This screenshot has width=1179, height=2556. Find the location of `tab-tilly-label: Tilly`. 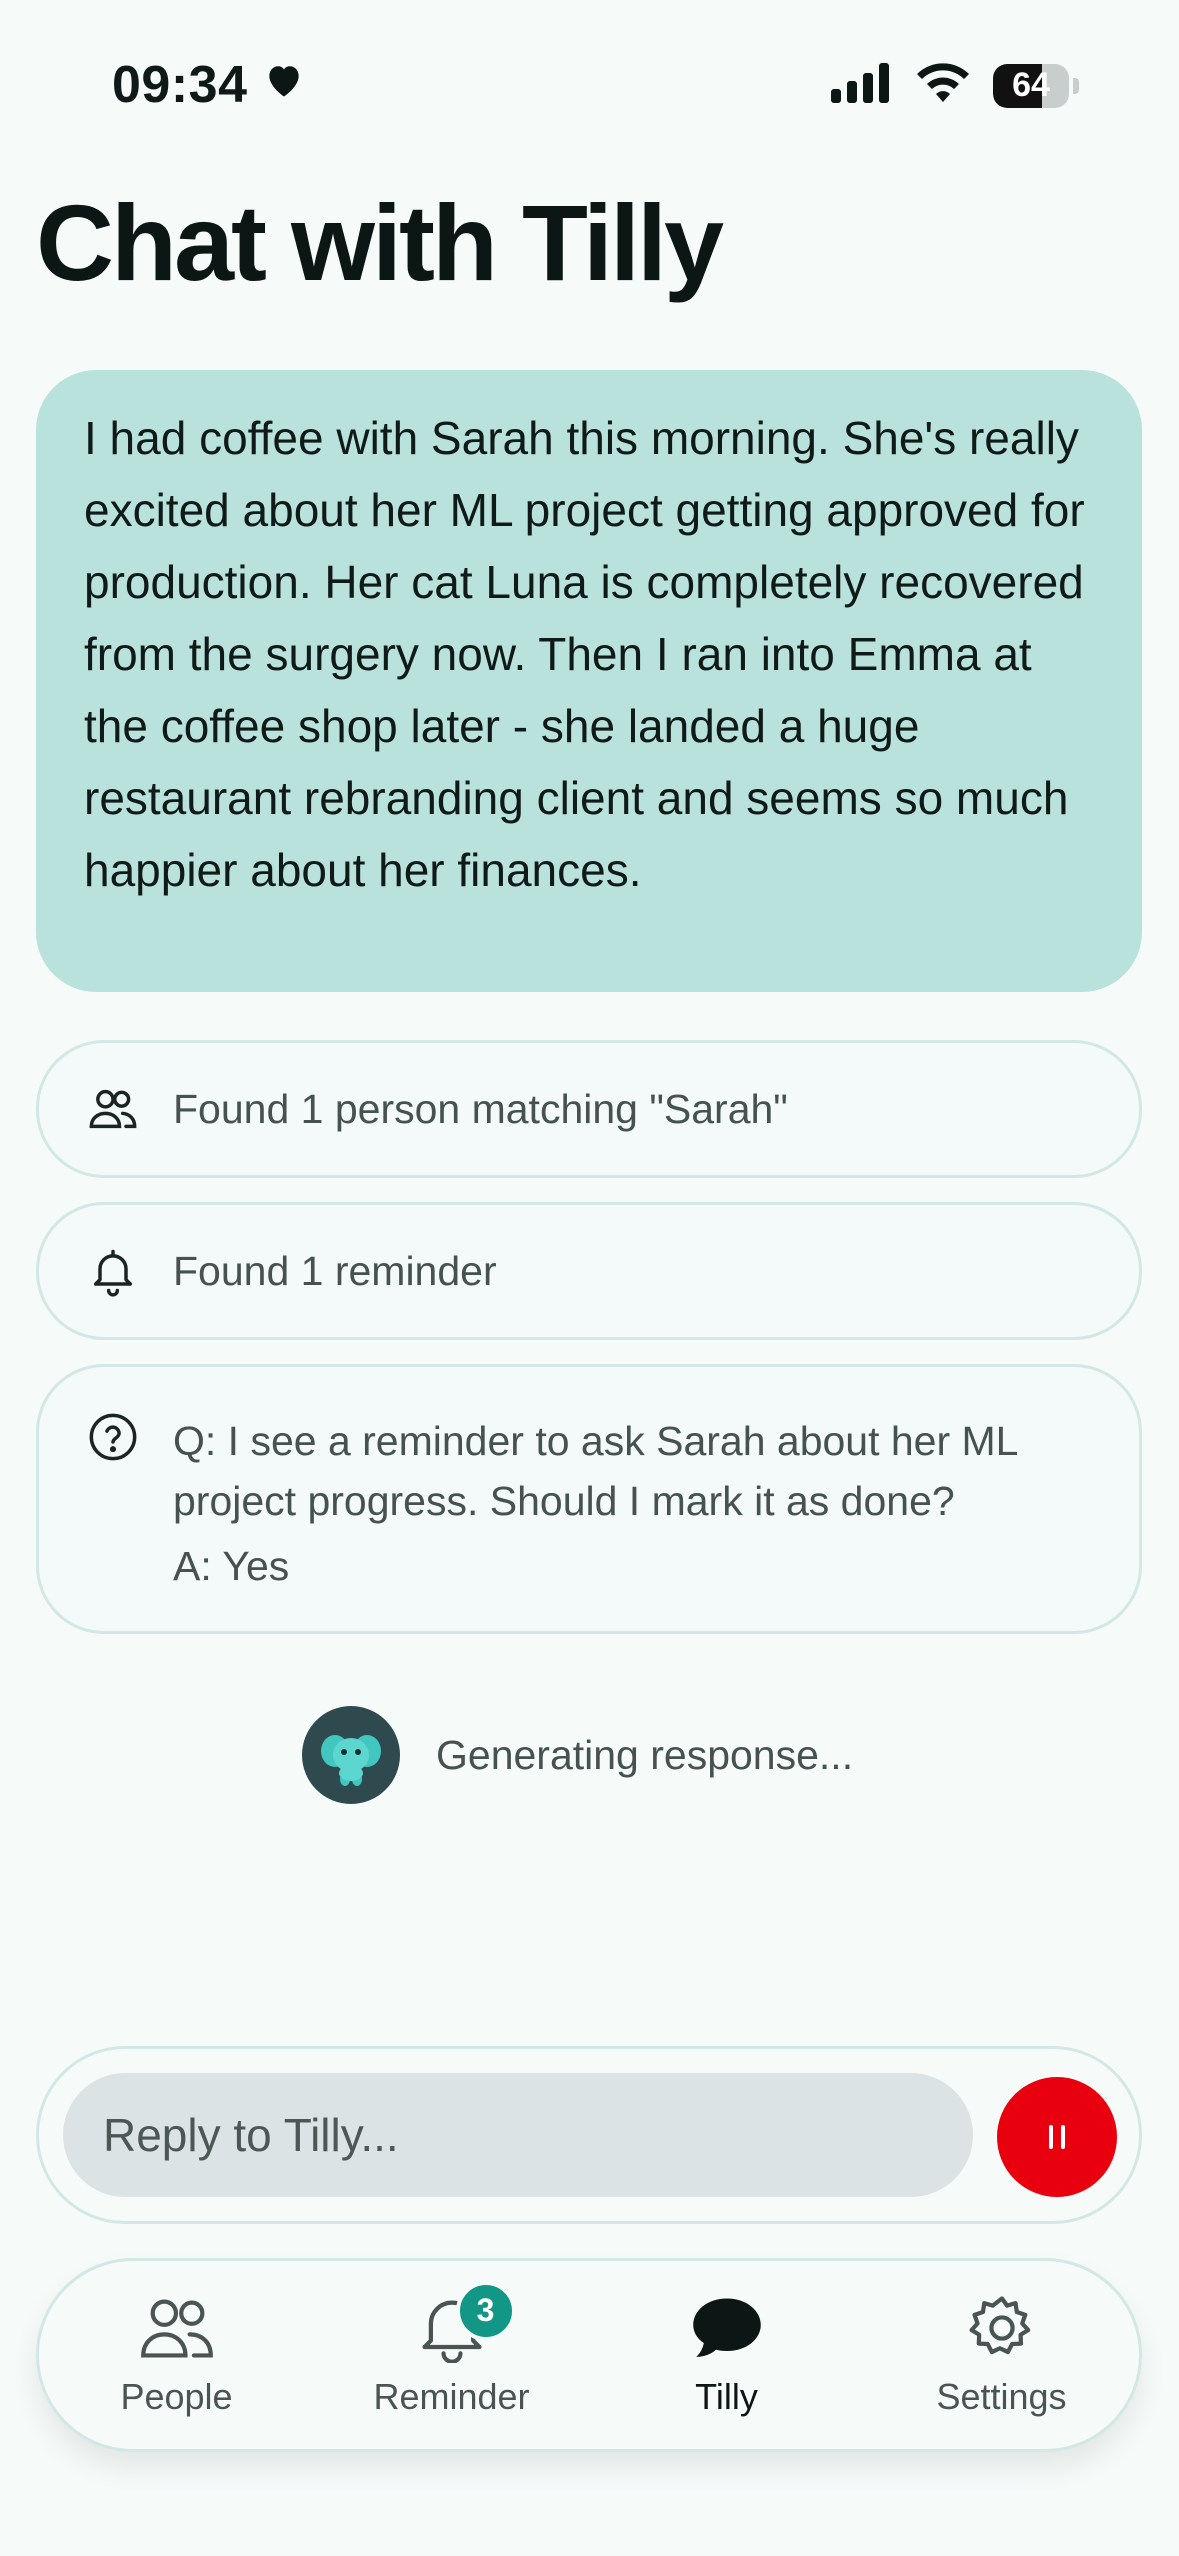

tab-tilly-label: Tilly is located at coordinates (726, 2396).